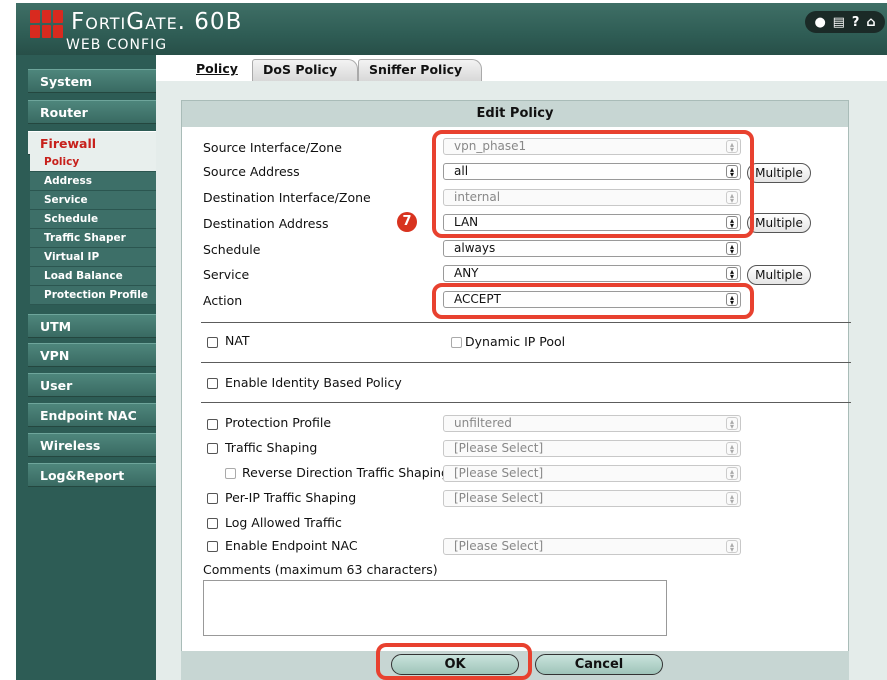 This screenshot has width=887, height=680. Describe the element at coordinates (451, 29) in the screenshot. I see `header-bar: FortiGate. 60B WEB CONFIG ● ▤ ? ⌂` at that location.